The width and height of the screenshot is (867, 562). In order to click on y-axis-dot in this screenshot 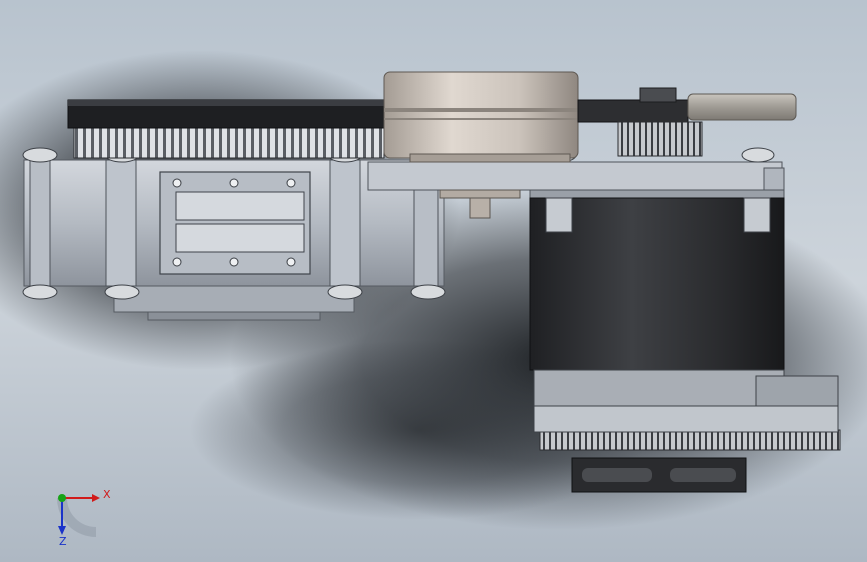, I will do `click(62, 498)`.